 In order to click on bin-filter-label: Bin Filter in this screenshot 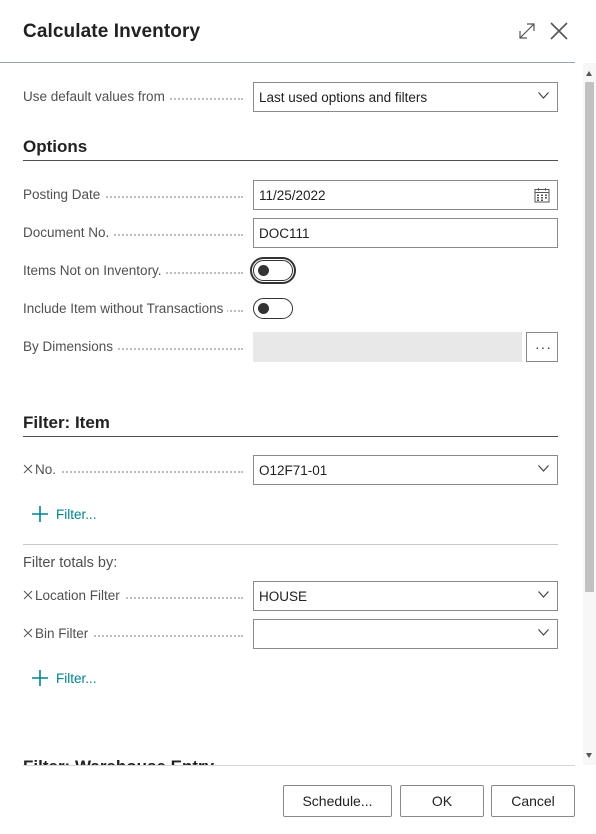, I will do `click(64, 633)`.